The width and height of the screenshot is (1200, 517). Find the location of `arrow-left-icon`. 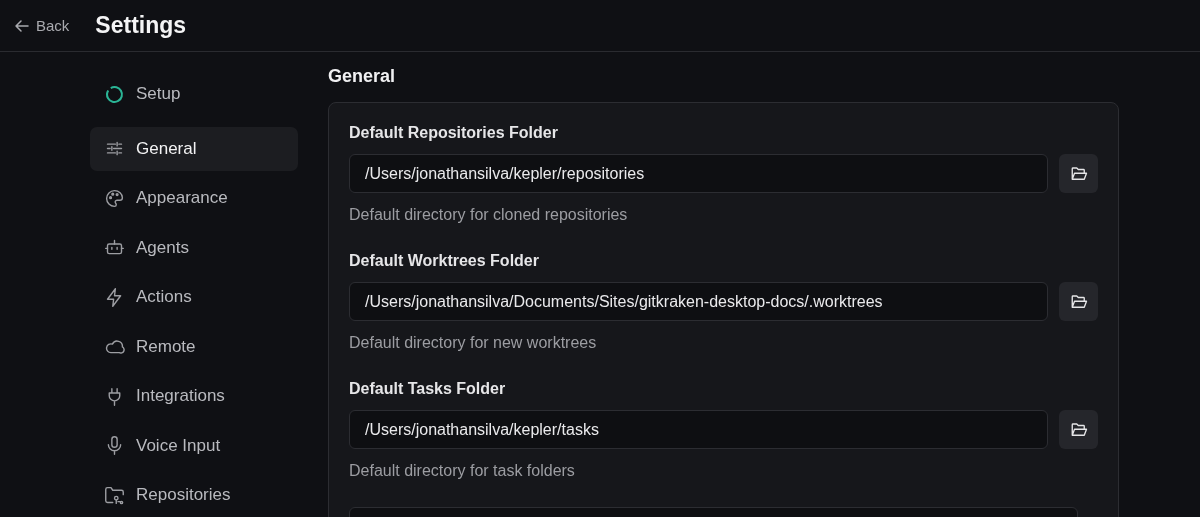

arrow-left-icon is located at coordinates (22, 25).